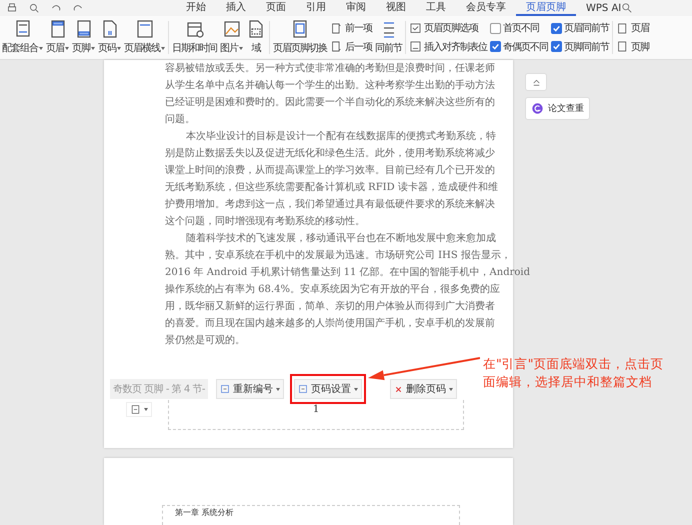 The width and height of the screenshot is (692, 525). I want to click on body-text-line: 2016 年 Android 手机累计销售量达到 11 亿部。在中国的智能手机中，Android, so click(347, 273).